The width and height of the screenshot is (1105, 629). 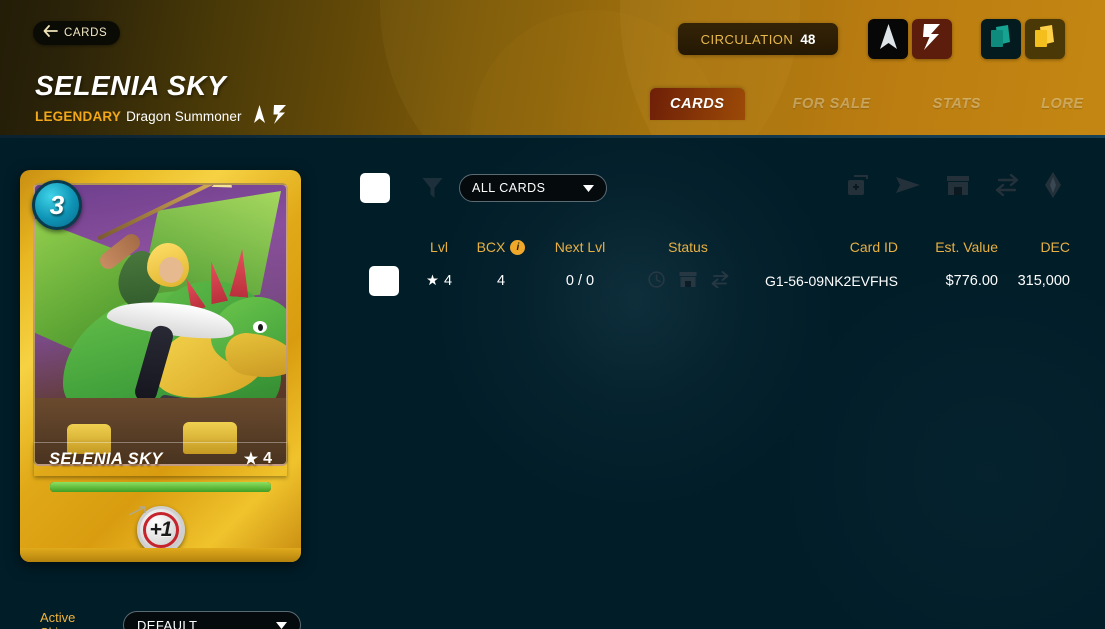 I want to click on trade-swap-icon, so click(x=720, y=281).